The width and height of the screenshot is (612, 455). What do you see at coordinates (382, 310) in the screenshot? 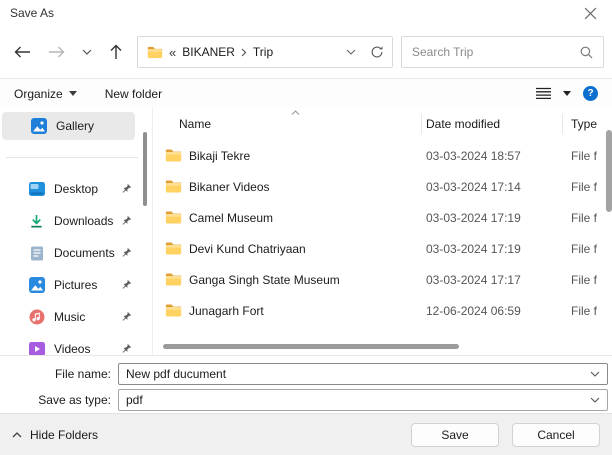
I see `table-row: Junagarh Fort 12-06-2024 06:59 File f` at bounding box center [382, 310].